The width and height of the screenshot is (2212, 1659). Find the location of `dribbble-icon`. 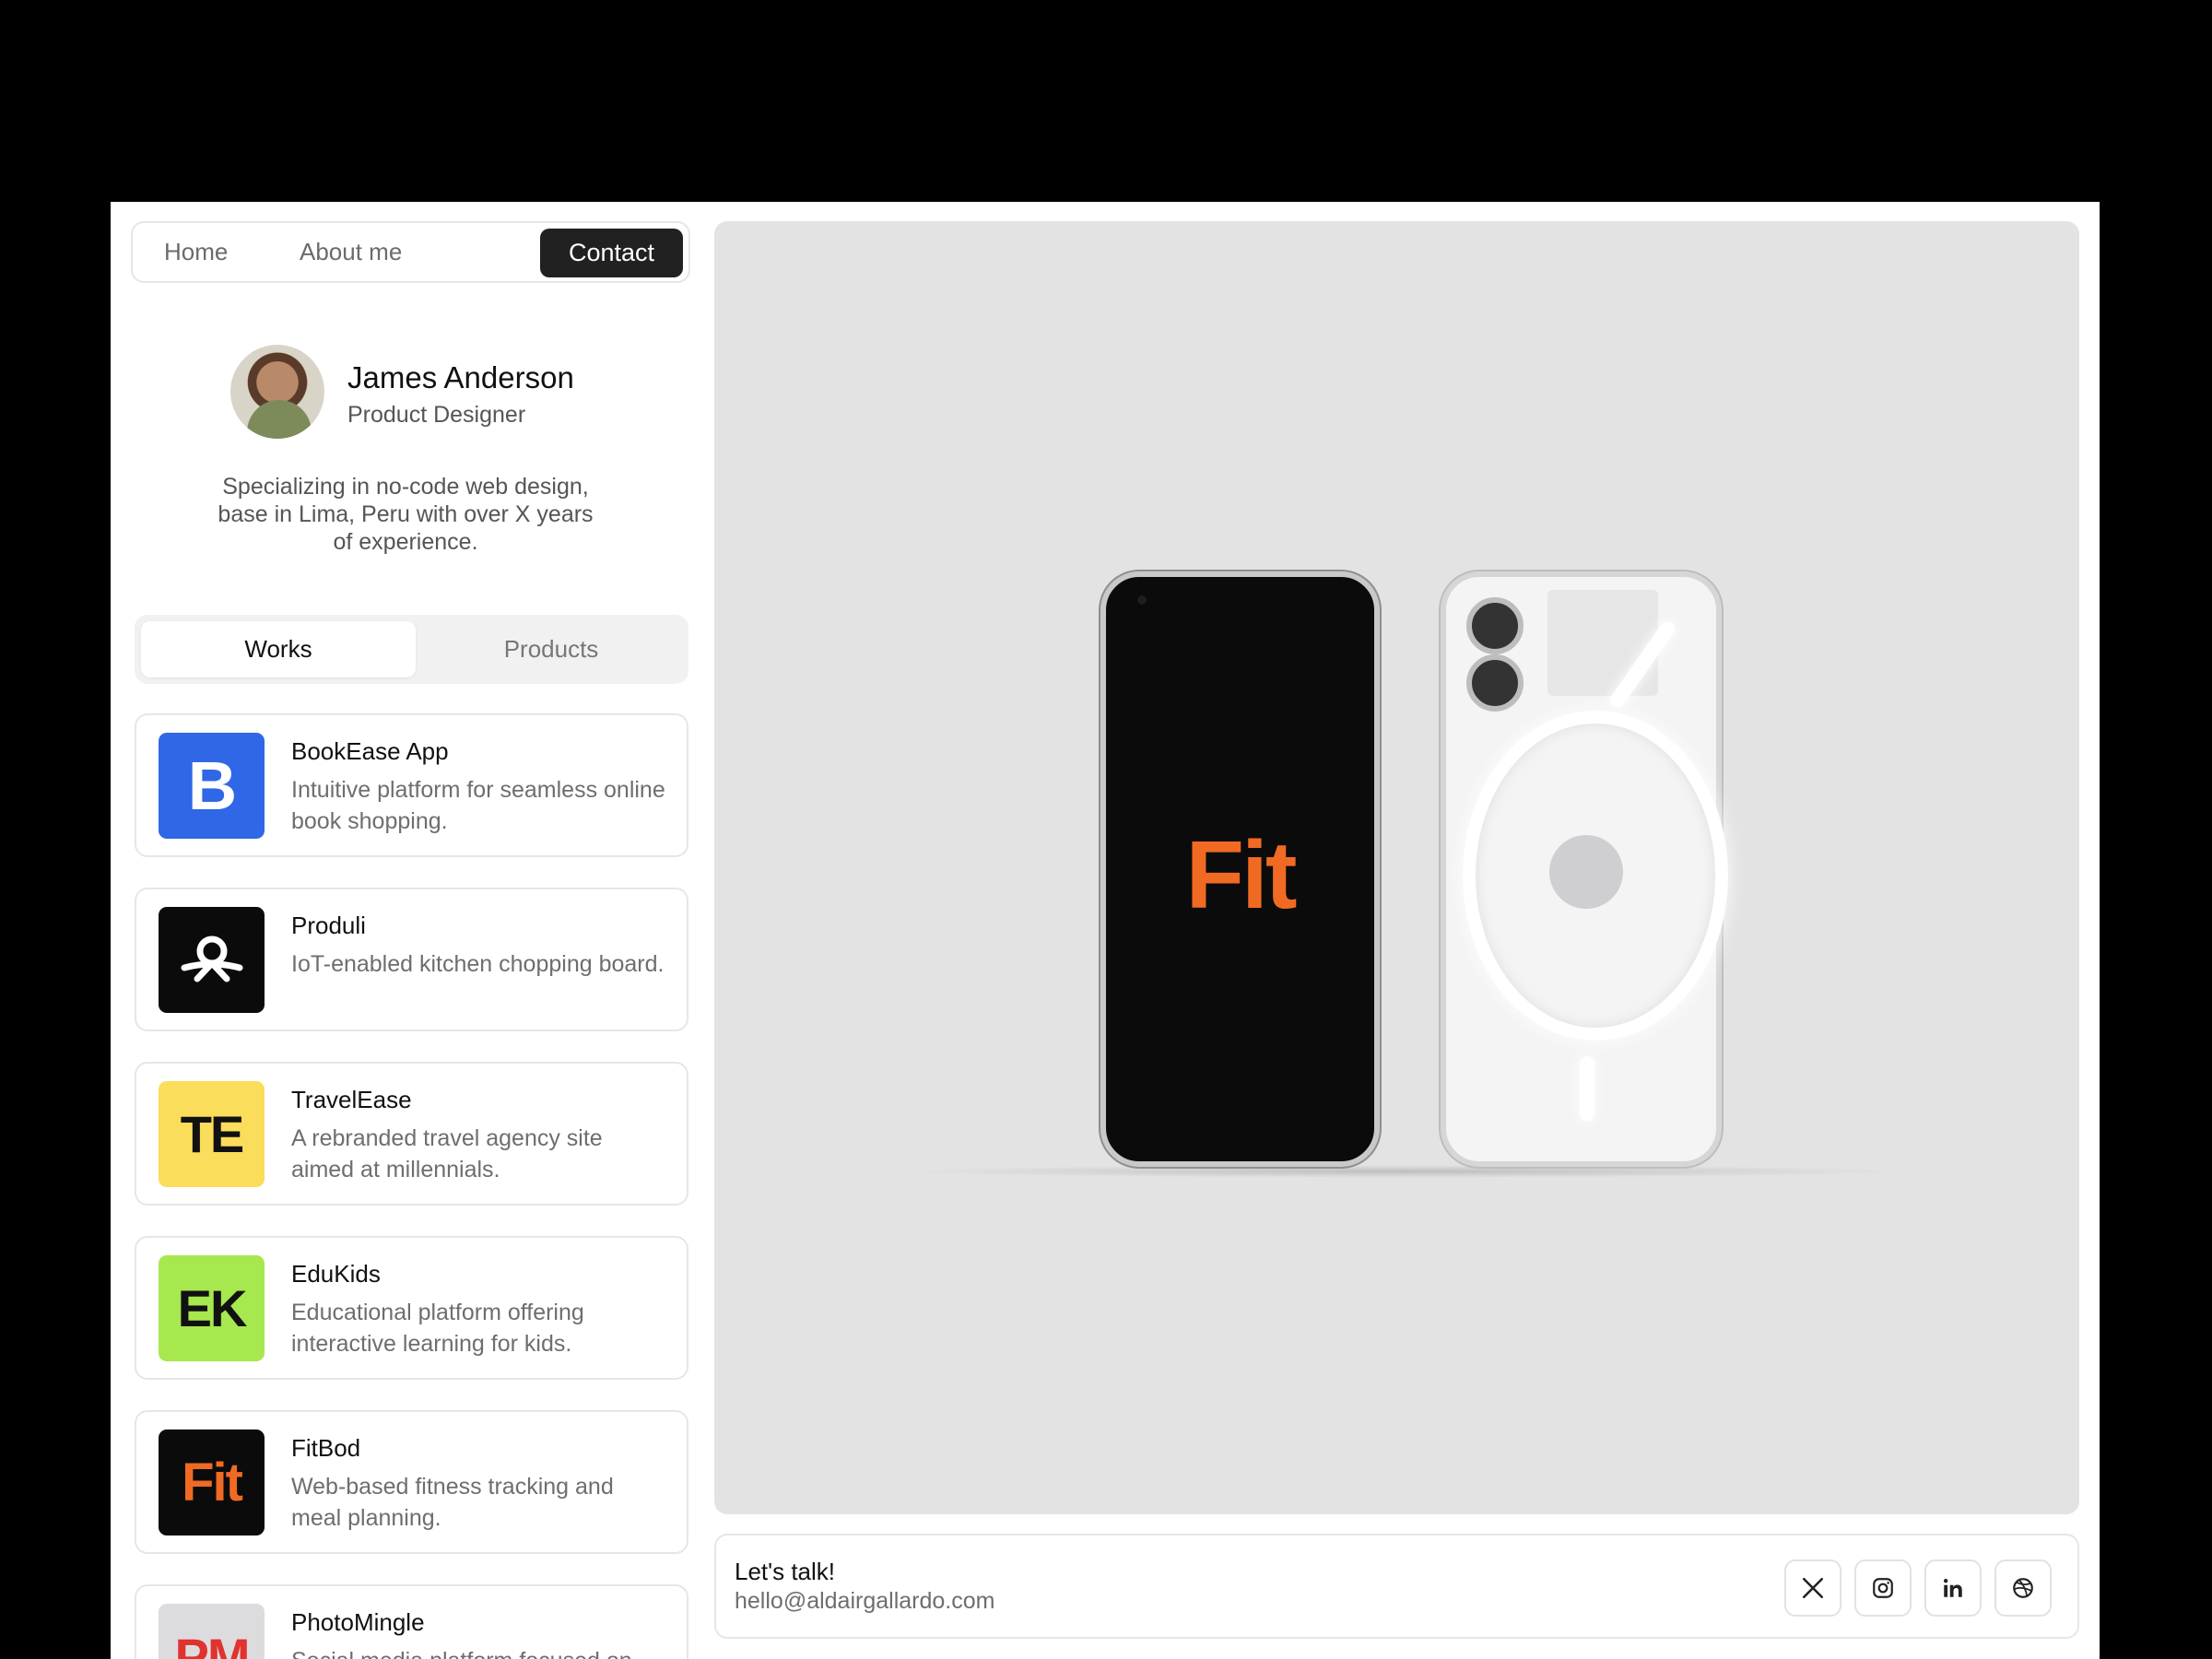

dribbble-icon is located at coordinates (2023, 1588).